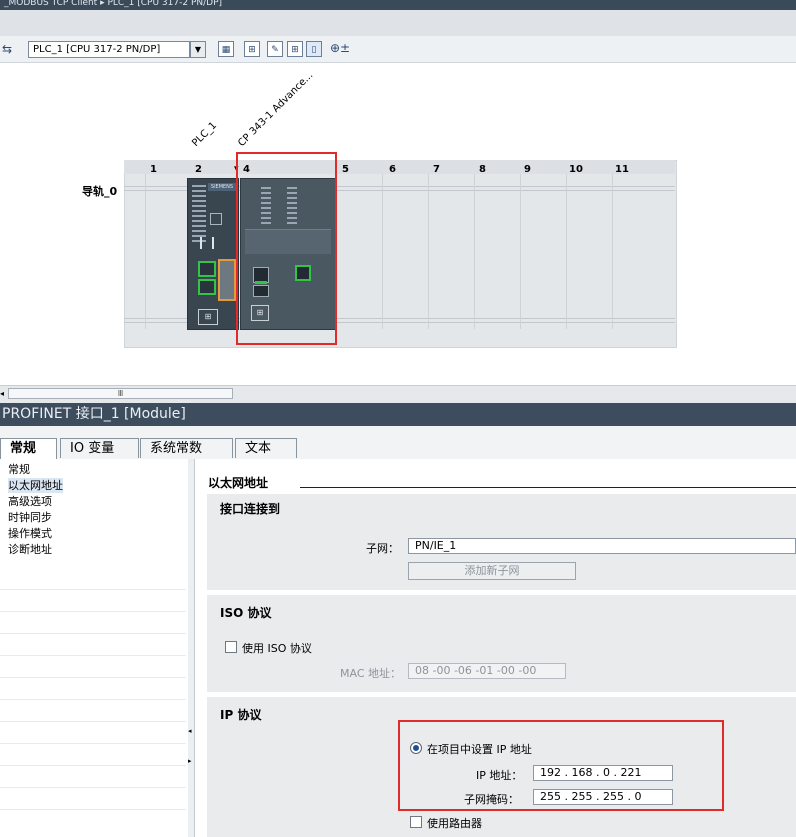  What do you see at coordinates (231, 647) in the screenshot?
I see `use-iso-checkbox` at bounding box center [231, 647].